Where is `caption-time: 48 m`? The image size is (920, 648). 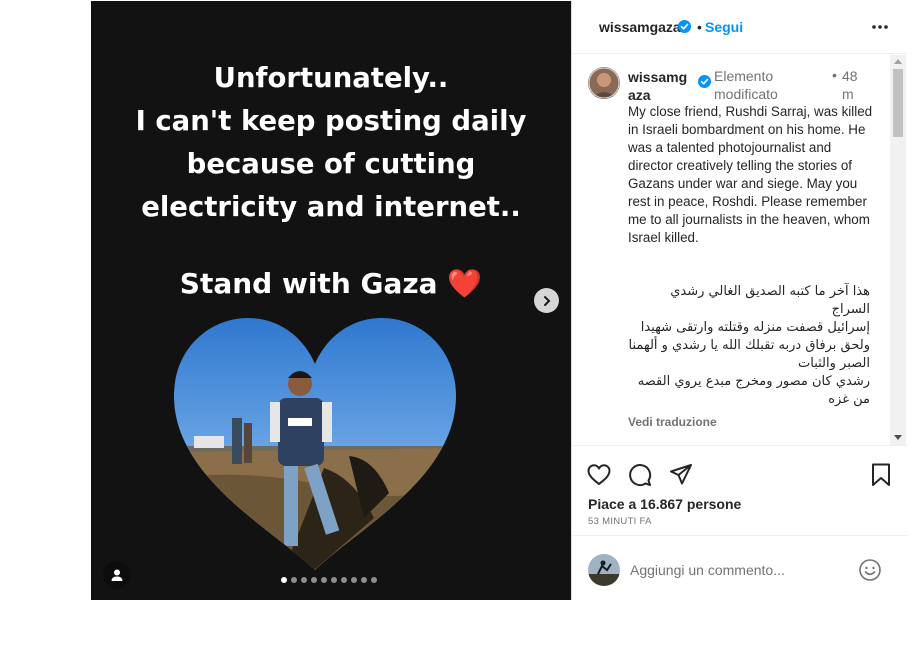 caption-time: 48 m is located at coordinates (854, 85).